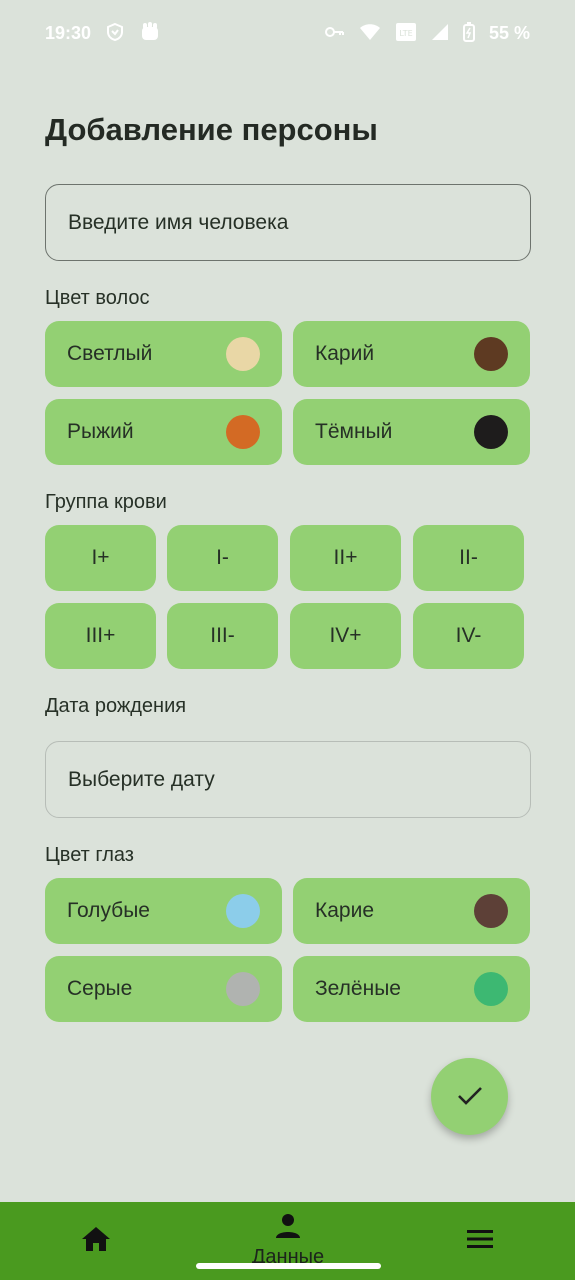 This screenshot has width=575, height=1280. I want to click on hair-option-brown: Карий, so click(411, 354).